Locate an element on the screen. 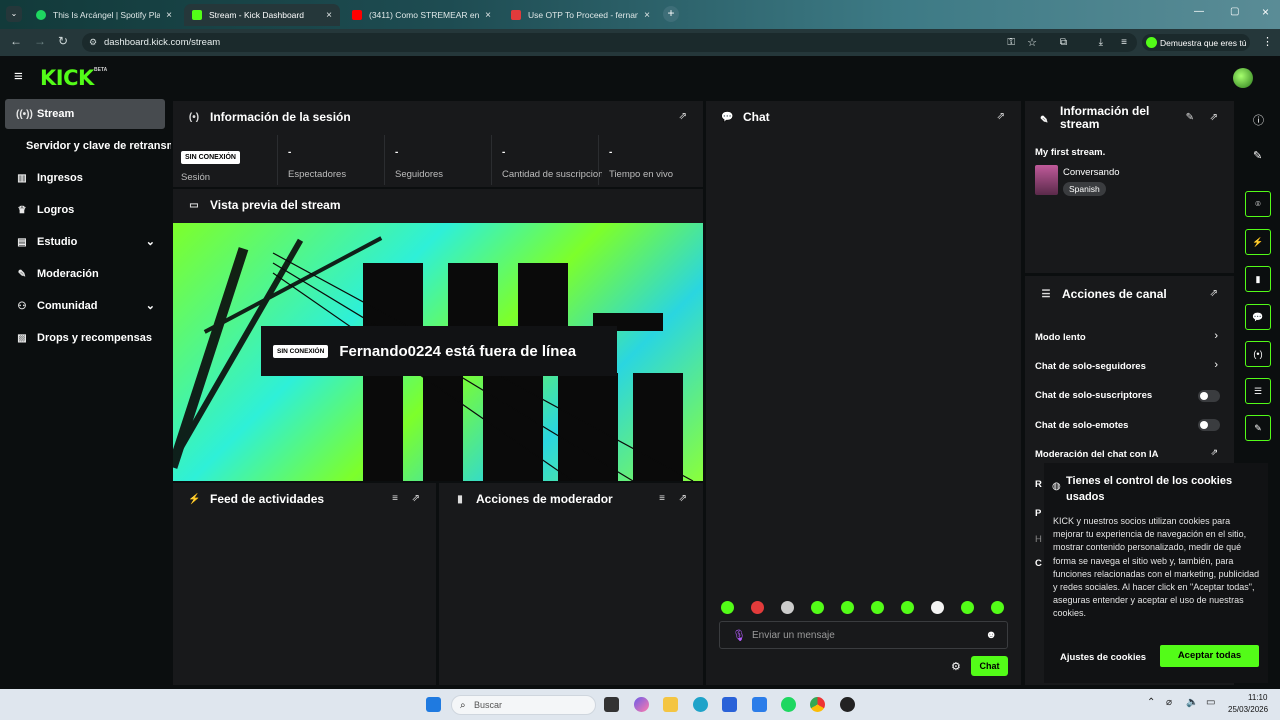 The image size is (1280, 720). chrome-icon is located at coordinates (817, 704).